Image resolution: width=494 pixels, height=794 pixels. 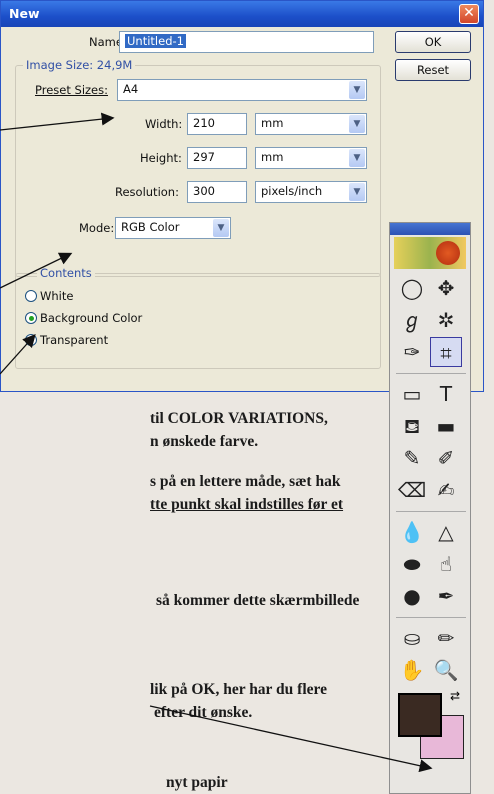 I want to click on arrow-mode, so click(x=36, y=270).